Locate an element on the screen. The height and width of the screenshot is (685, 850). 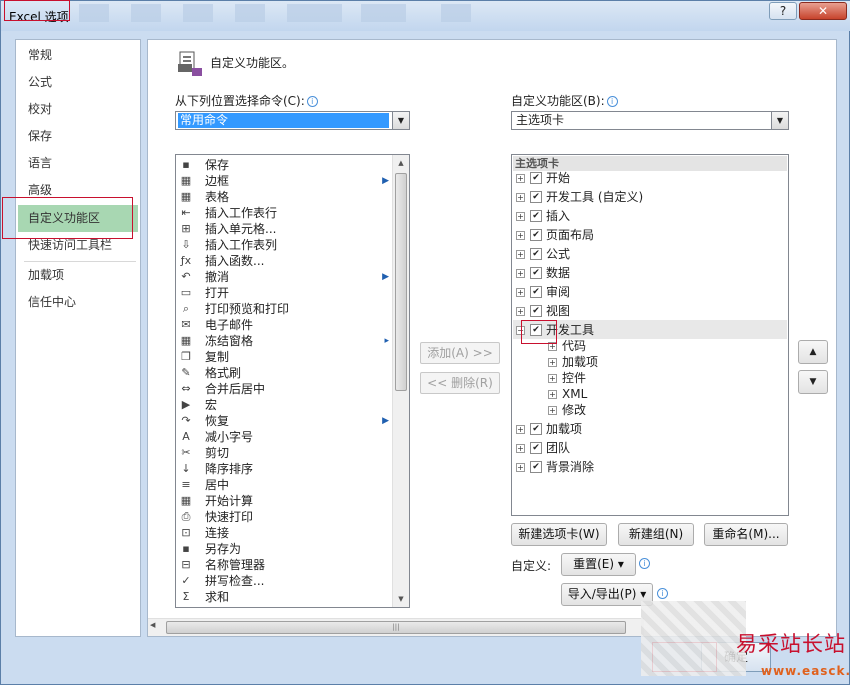
list-item: ▪ 保存 is located at coordinates (284, 165).